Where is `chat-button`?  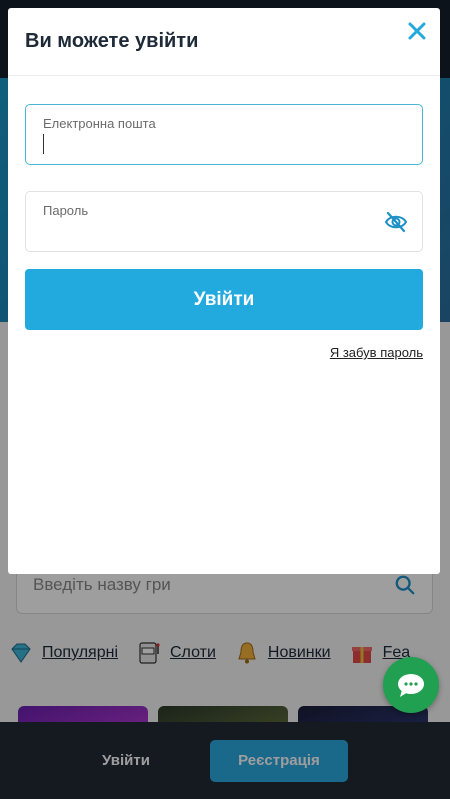 chat-button is located at coordinates (411, 685).